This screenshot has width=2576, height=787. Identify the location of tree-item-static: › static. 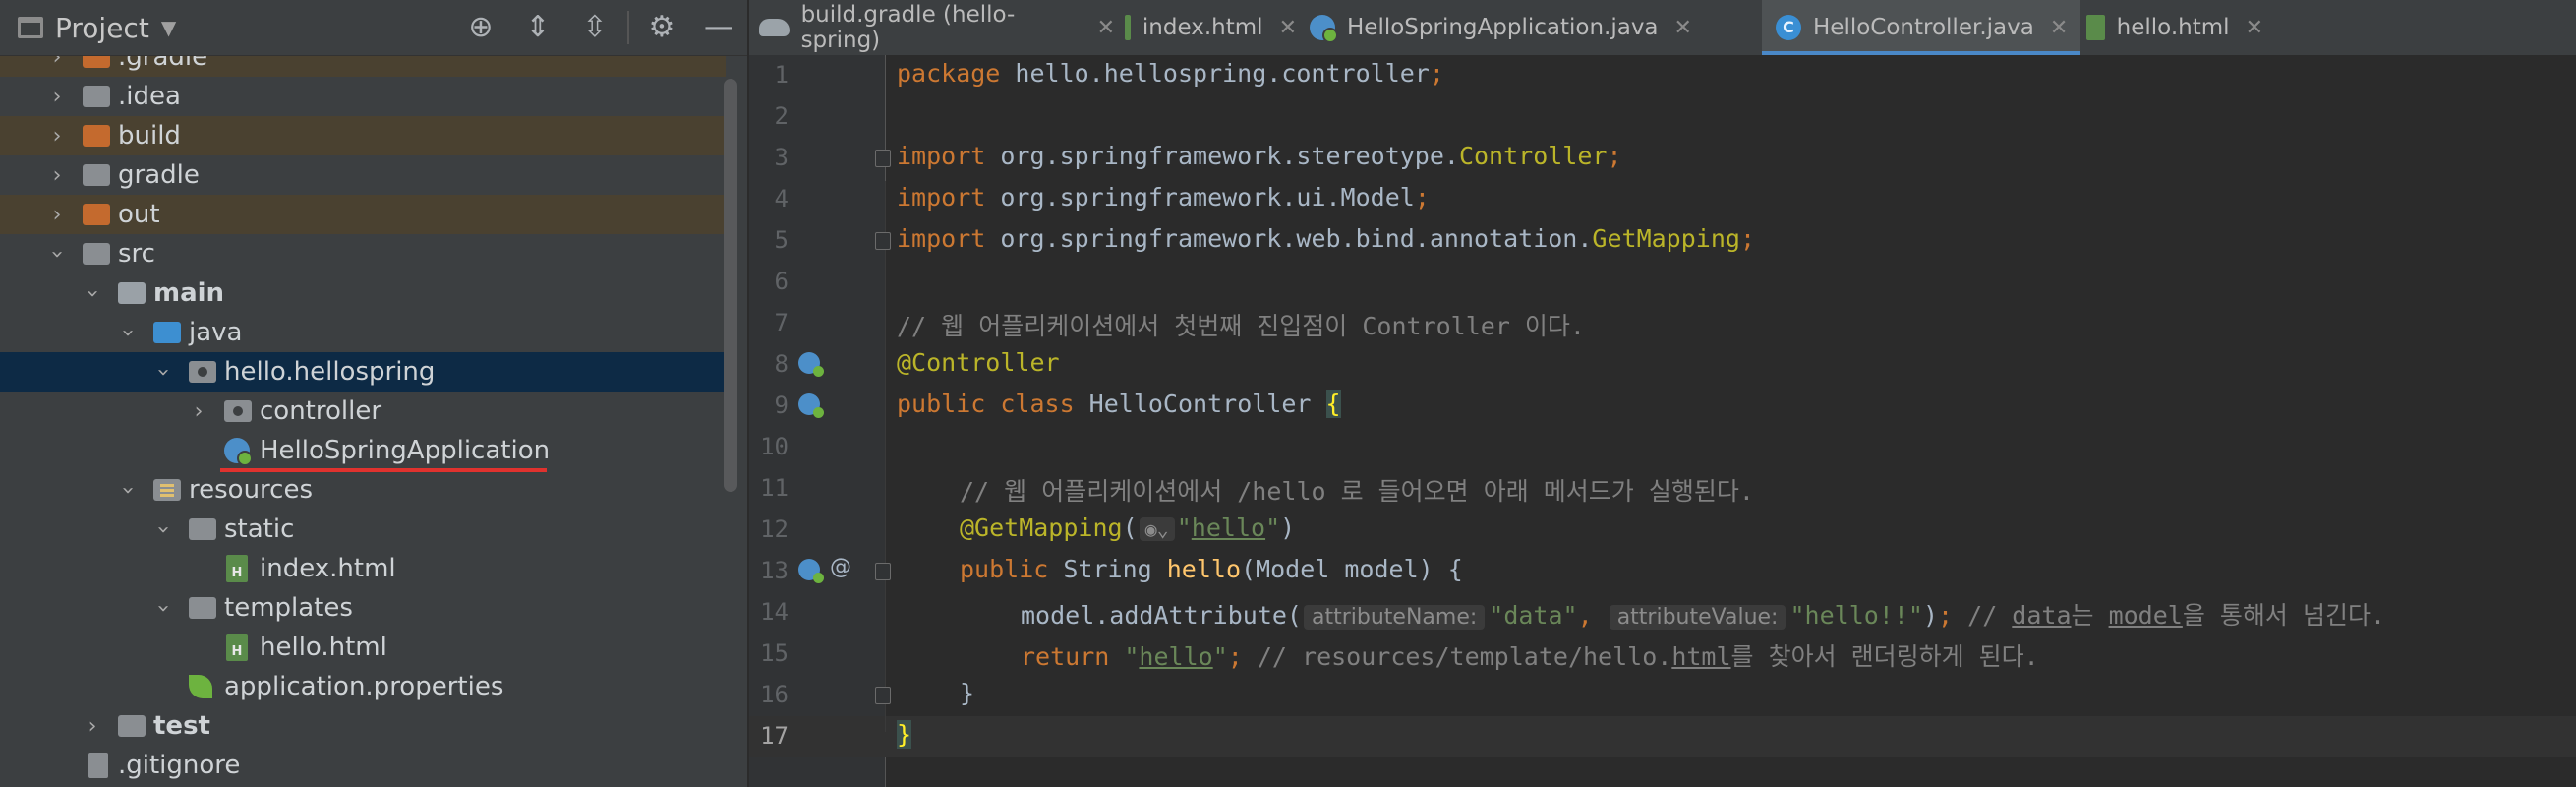
(363, 530).